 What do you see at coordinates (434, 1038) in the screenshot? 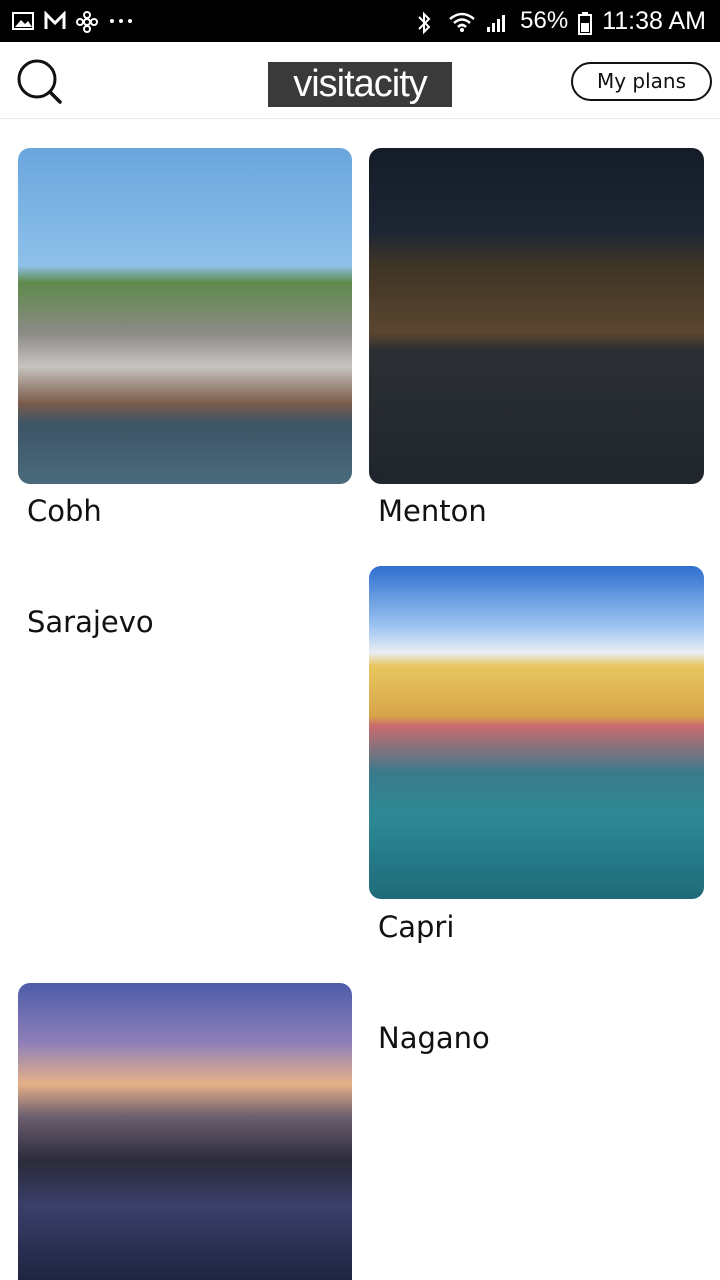
I see `city-name: Nagano` at bounding box center [434, 1038].